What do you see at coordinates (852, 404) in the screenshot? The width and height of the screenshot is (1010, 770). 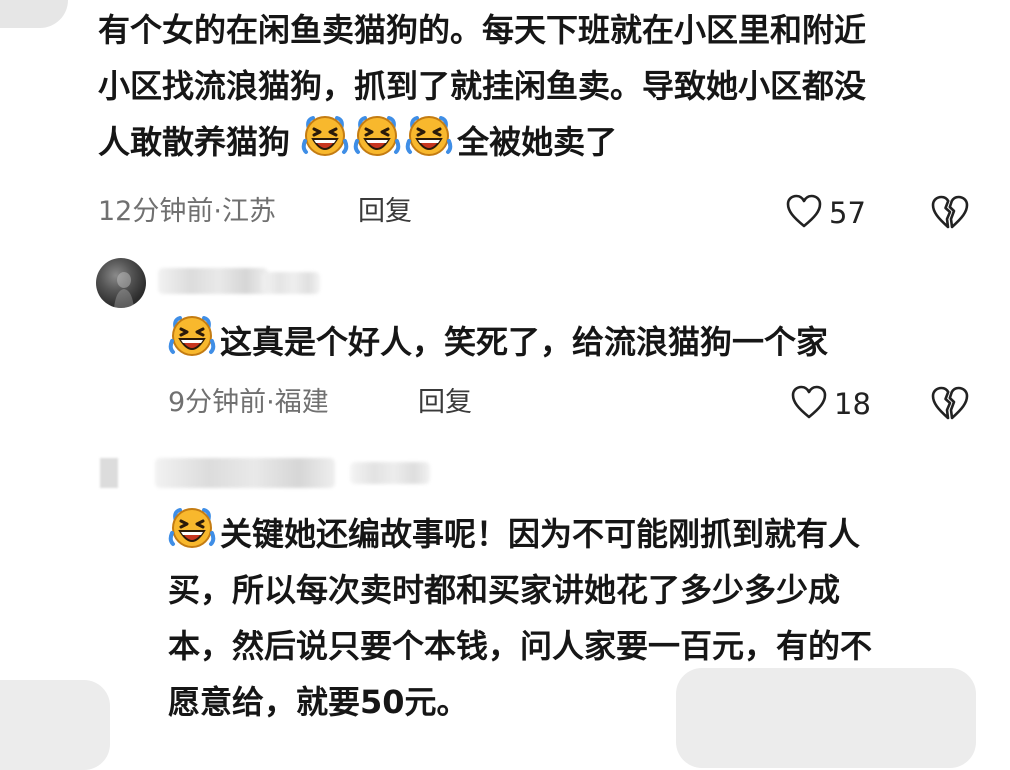 I see `comment-2-like-count: 18` at bounding box center [852, 404].